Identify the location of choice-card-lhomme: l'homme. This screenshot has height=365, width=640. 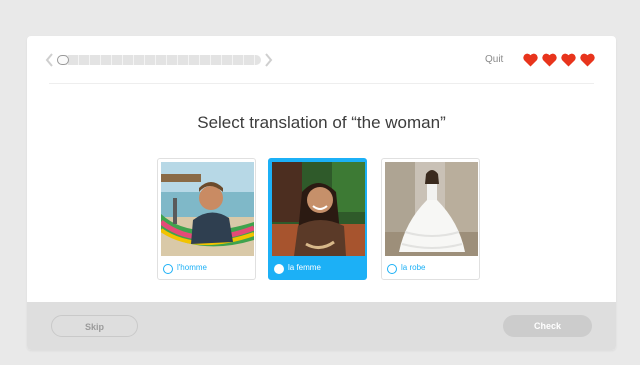
(206, 219).